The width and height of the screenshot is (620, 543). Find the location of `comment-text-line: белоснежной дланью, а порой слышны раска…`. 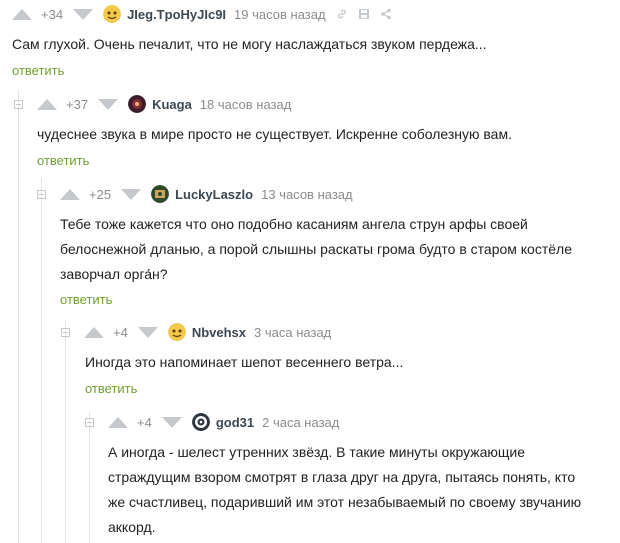

comment-text-line: белоснежной дланью, а порой слышны раска… is located at coordinates (316, 249).